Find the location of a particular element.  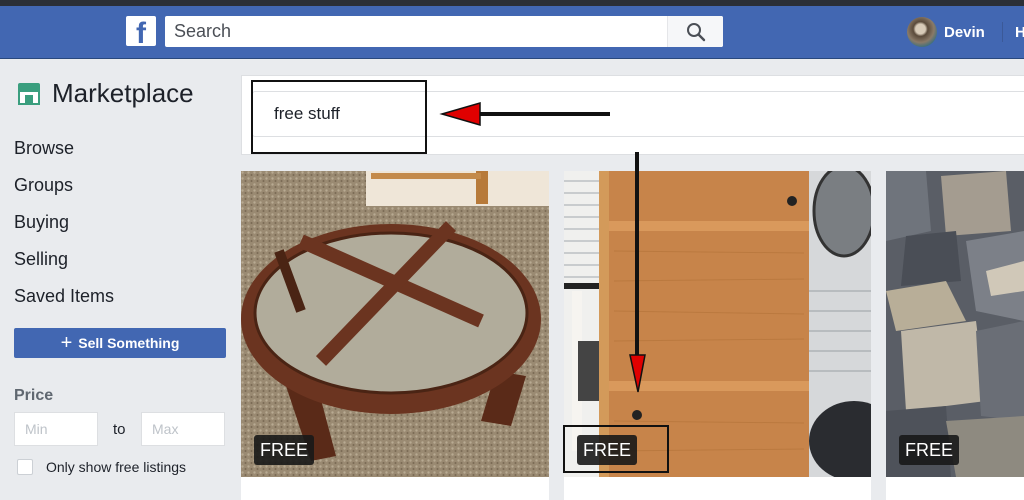

price-range-separator: to is located at coordinates (119, 429).